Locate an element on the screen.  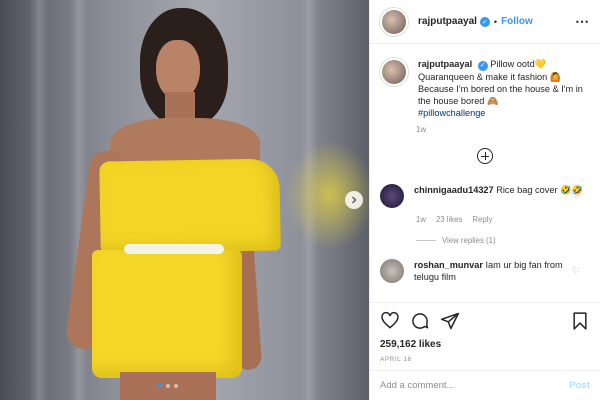
carousel-dots is located at coordinates (168, 386).